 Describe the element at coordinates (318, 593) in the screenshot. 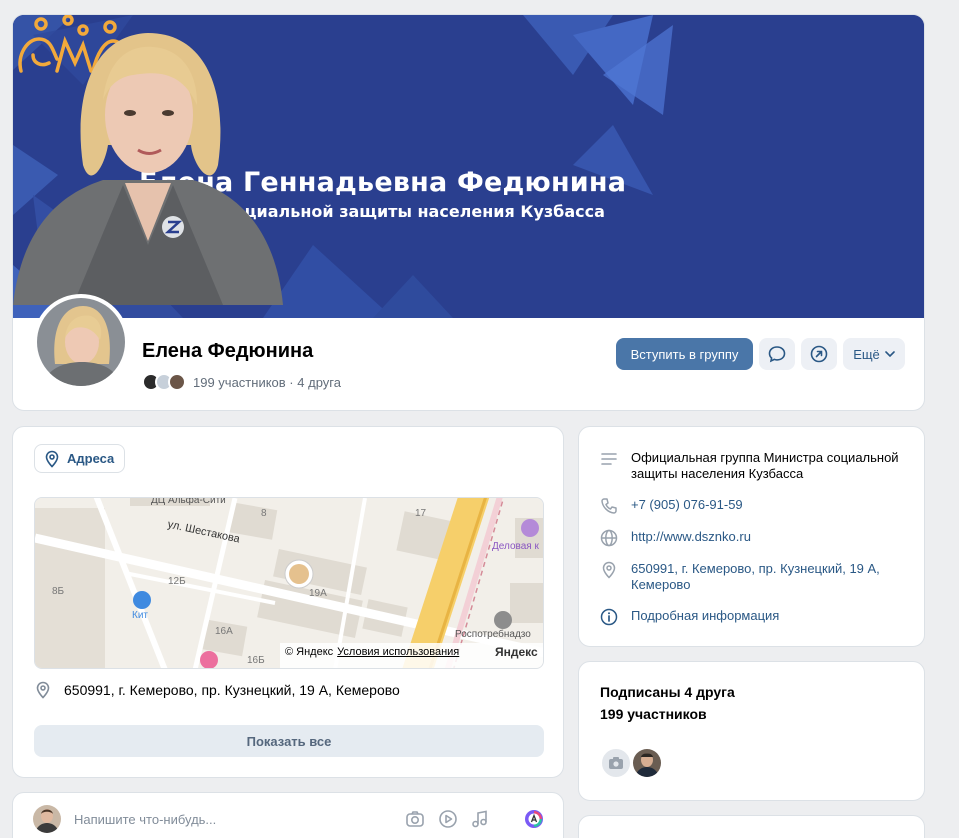

I see `map-building-number: 19А` at that location.